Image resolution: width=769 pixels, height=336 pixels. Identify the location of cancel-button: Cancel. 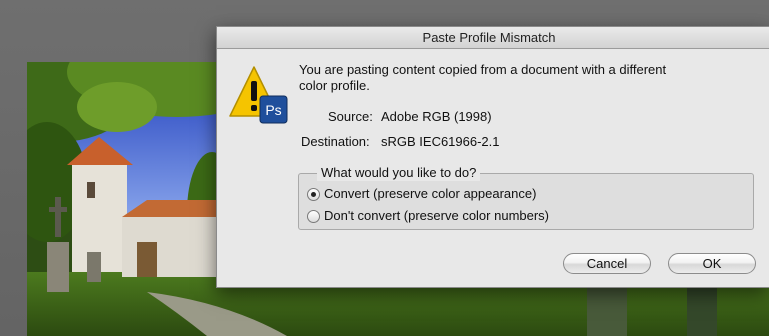
(607, 263).